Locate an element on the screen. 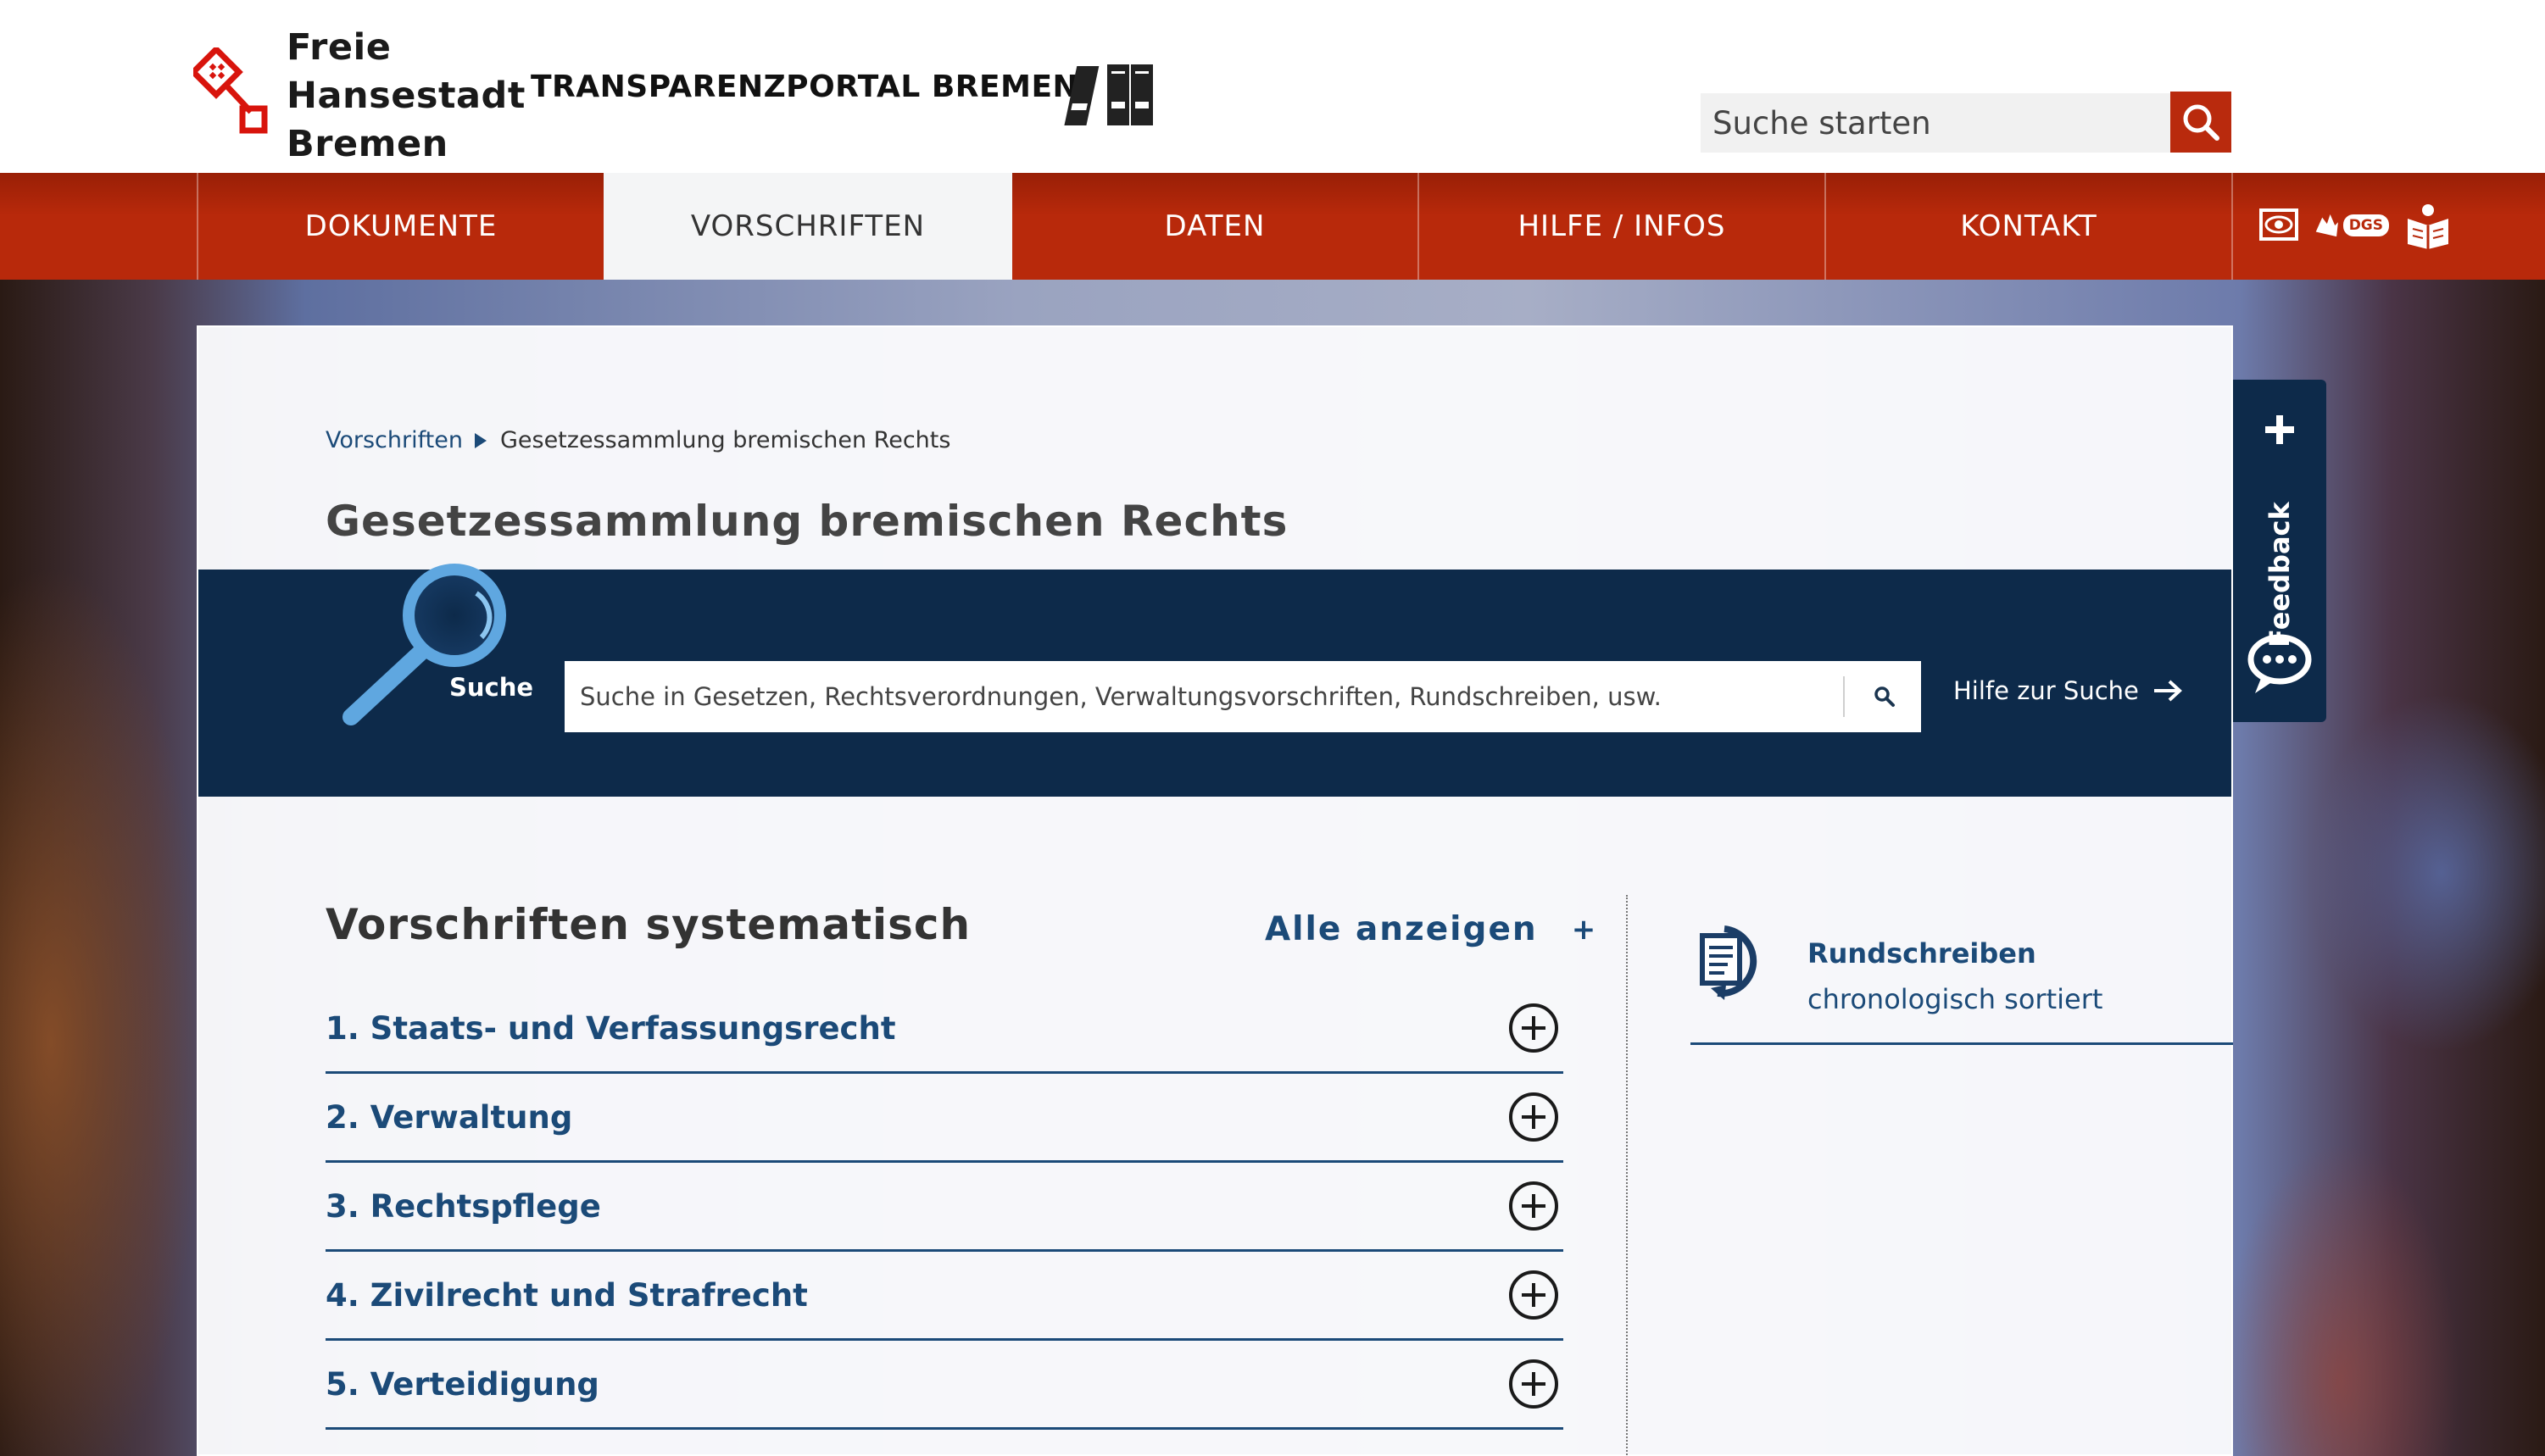  category-item: 1. Staats- und Verfassungsrecht is located at coordinates (944, 1029).